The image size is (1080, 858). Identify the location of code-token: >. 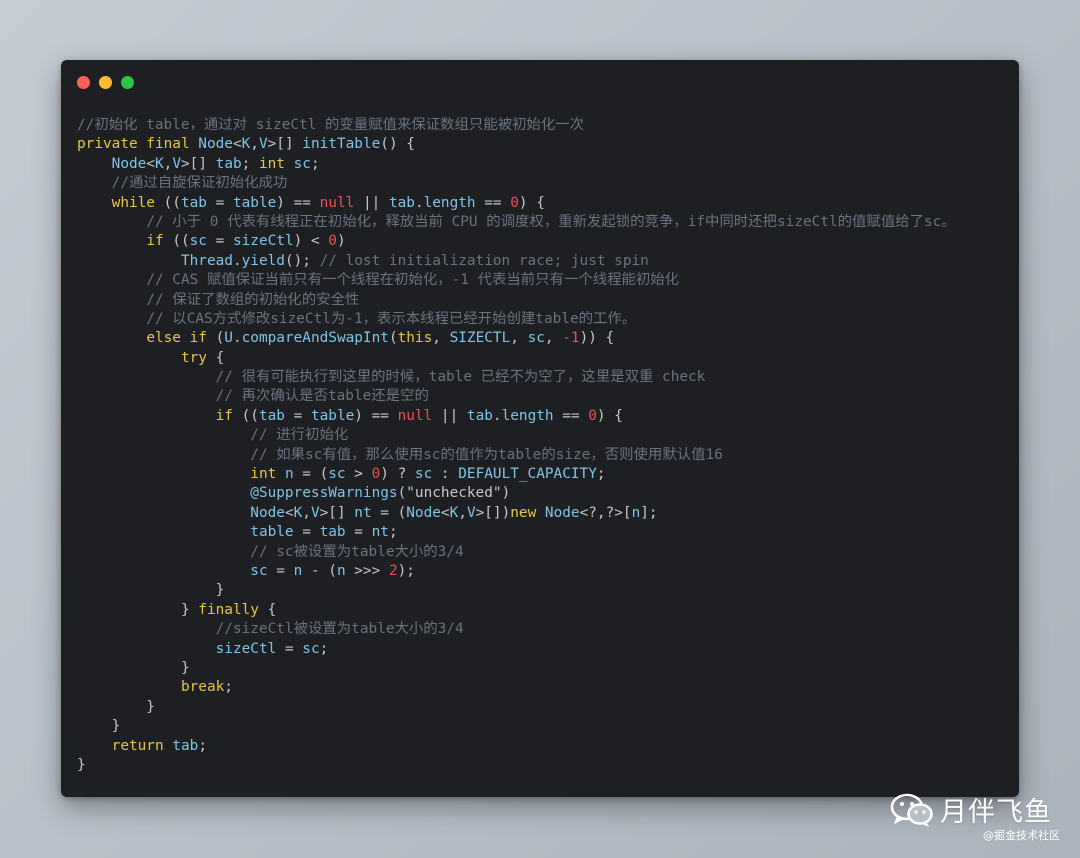
(358, 474).